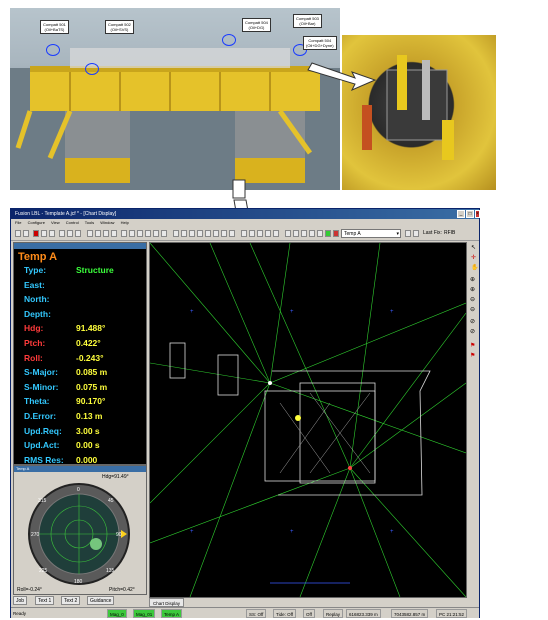 Image resolution: width=548 pixels, height=620 pixels. What do you see at coordinates (397, 234) in the screenshot?
I see `chevron-down-icon: ▾` at bounding box center [397, 234].